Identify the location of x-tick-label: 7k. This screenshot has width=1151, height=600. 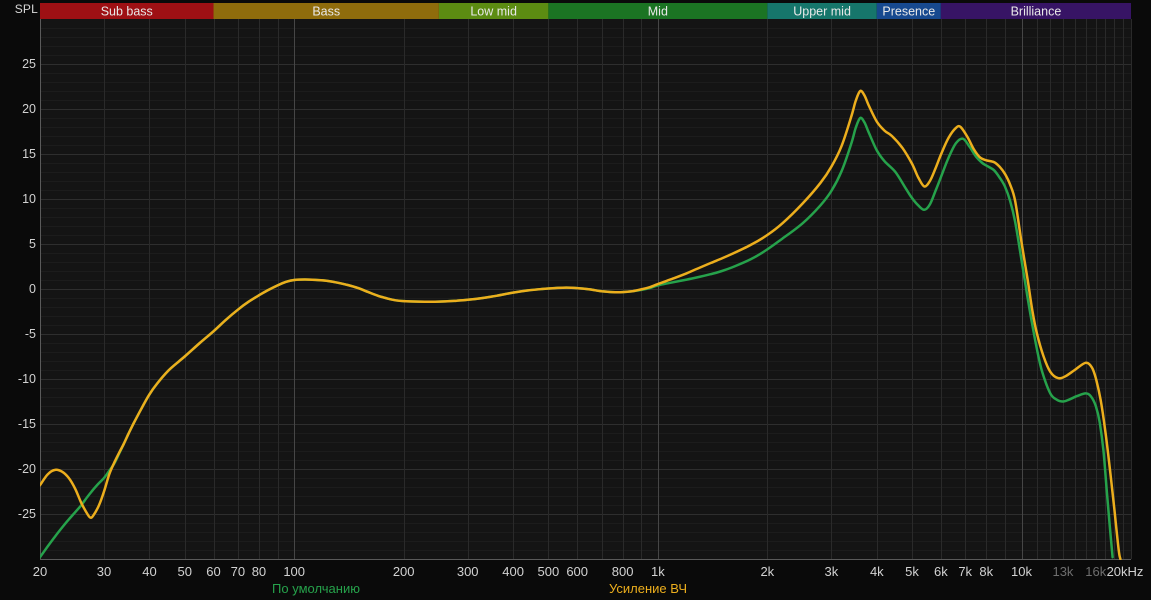
(965, 571).